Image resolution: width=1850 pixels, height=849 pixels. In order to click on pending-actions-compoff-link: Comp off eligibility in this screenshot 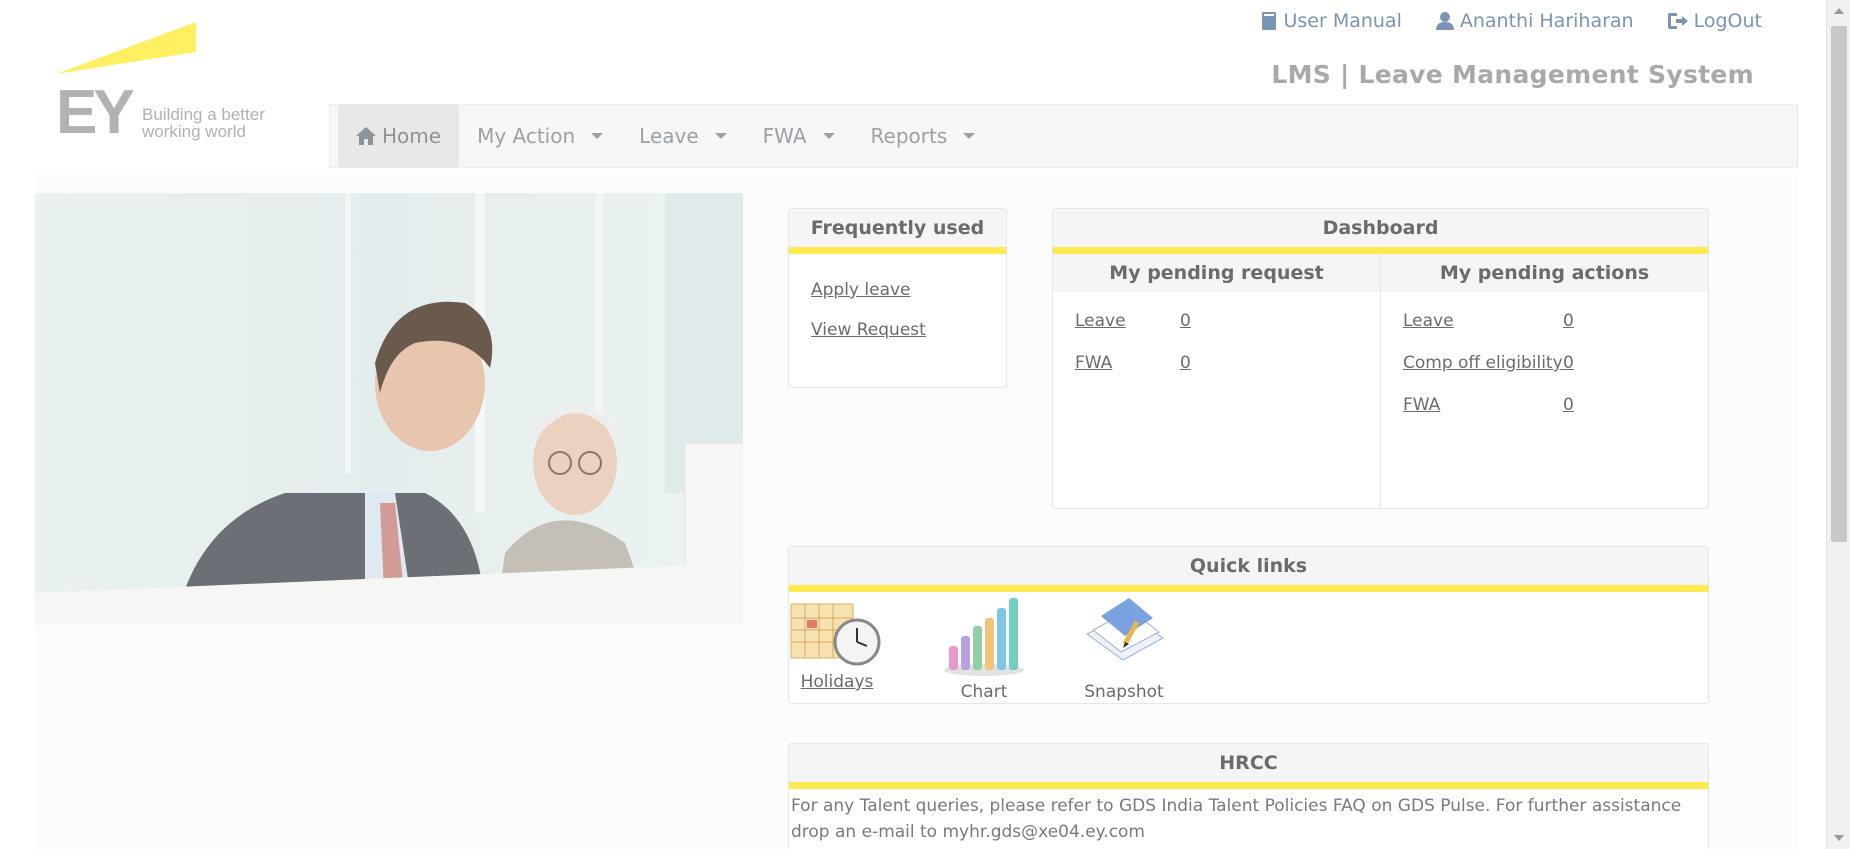, I will do `click(1483, 363)`.